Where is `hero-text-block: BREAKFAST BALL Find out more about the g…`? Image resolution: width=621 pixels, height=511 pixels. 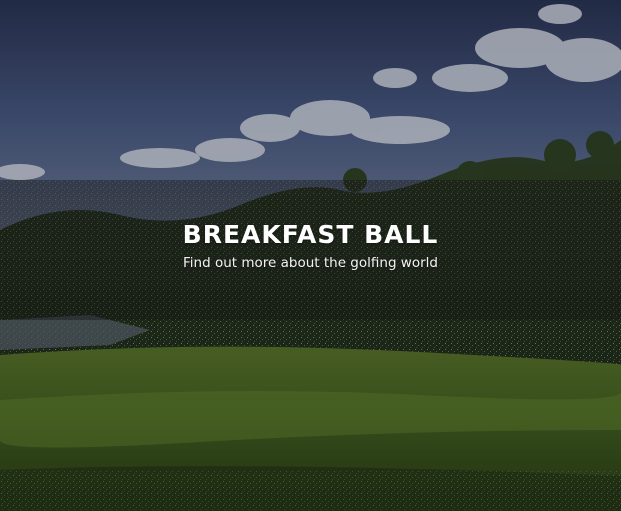 hero-text-block: BREAKFAST BALL Find out more about the g… is located at coordinates (310, 245).